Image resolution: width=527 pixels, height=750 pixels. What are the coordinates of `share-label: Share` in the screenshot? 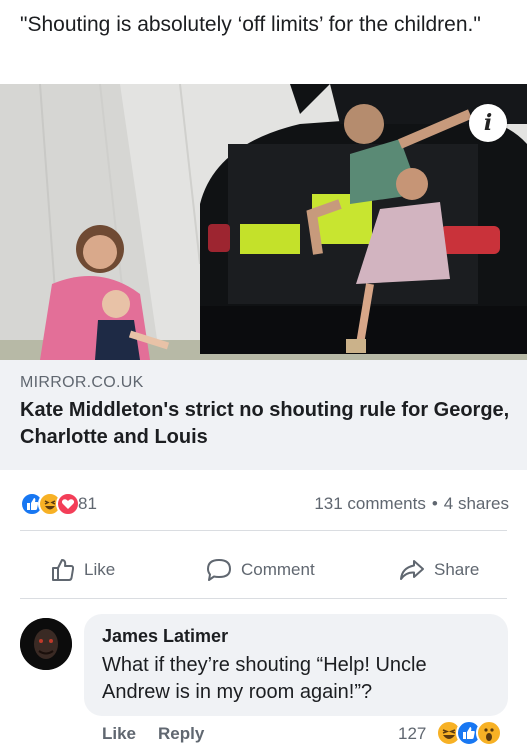 It's located at (457, 569).